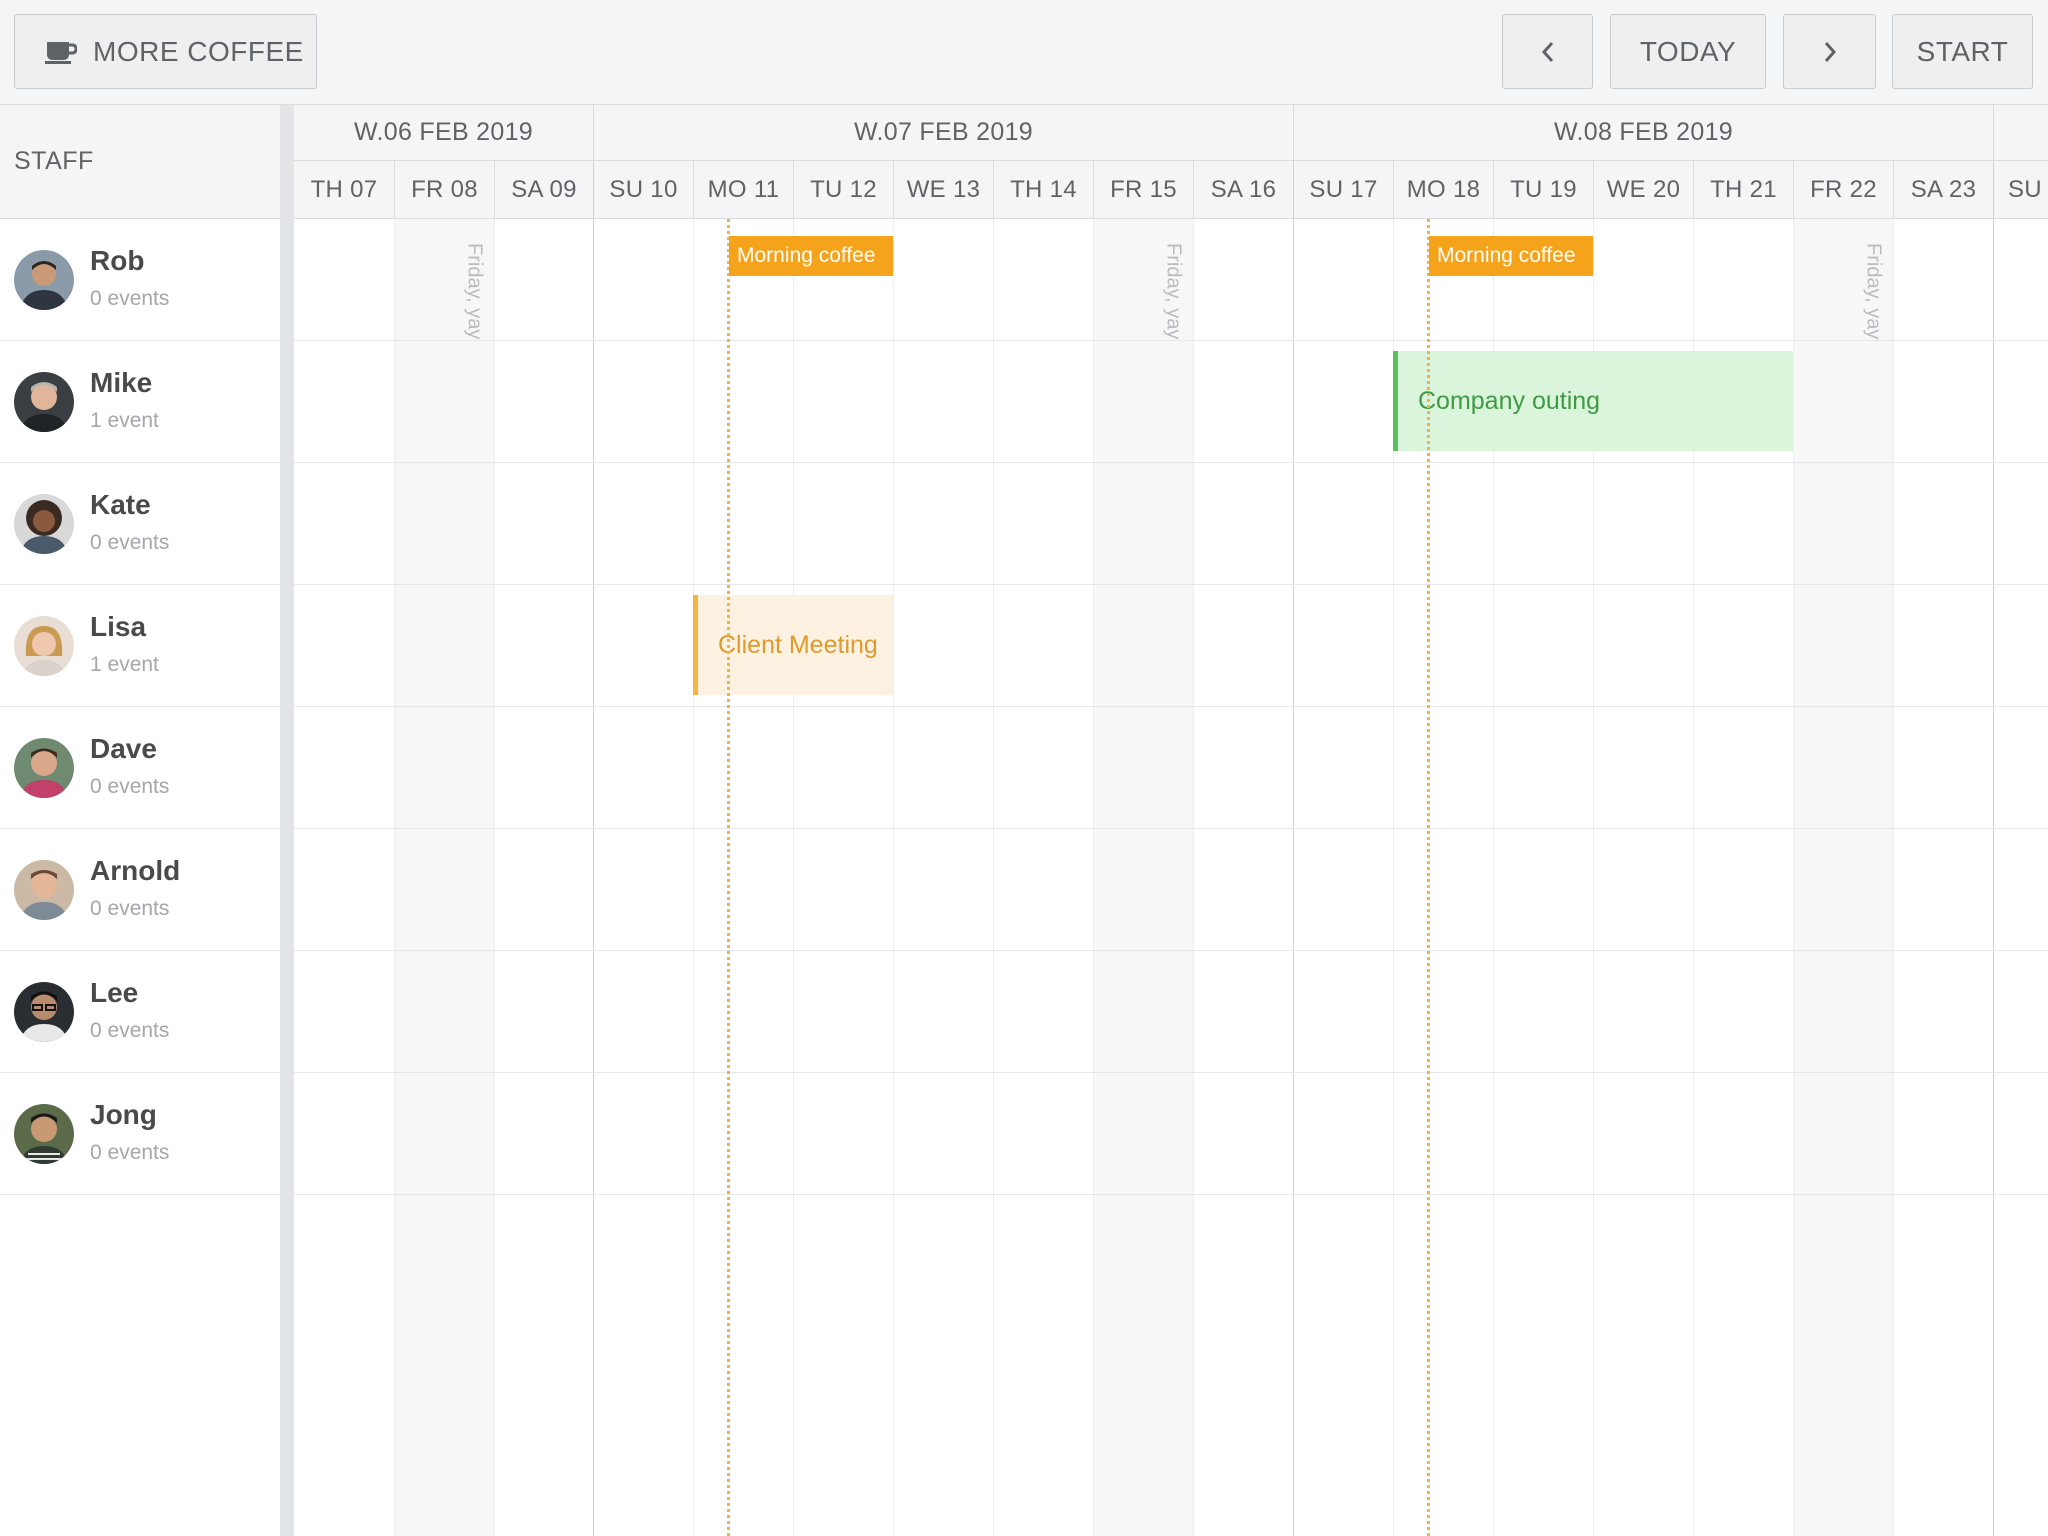  I want to click on staff-name: Lee, so click(114, 992).